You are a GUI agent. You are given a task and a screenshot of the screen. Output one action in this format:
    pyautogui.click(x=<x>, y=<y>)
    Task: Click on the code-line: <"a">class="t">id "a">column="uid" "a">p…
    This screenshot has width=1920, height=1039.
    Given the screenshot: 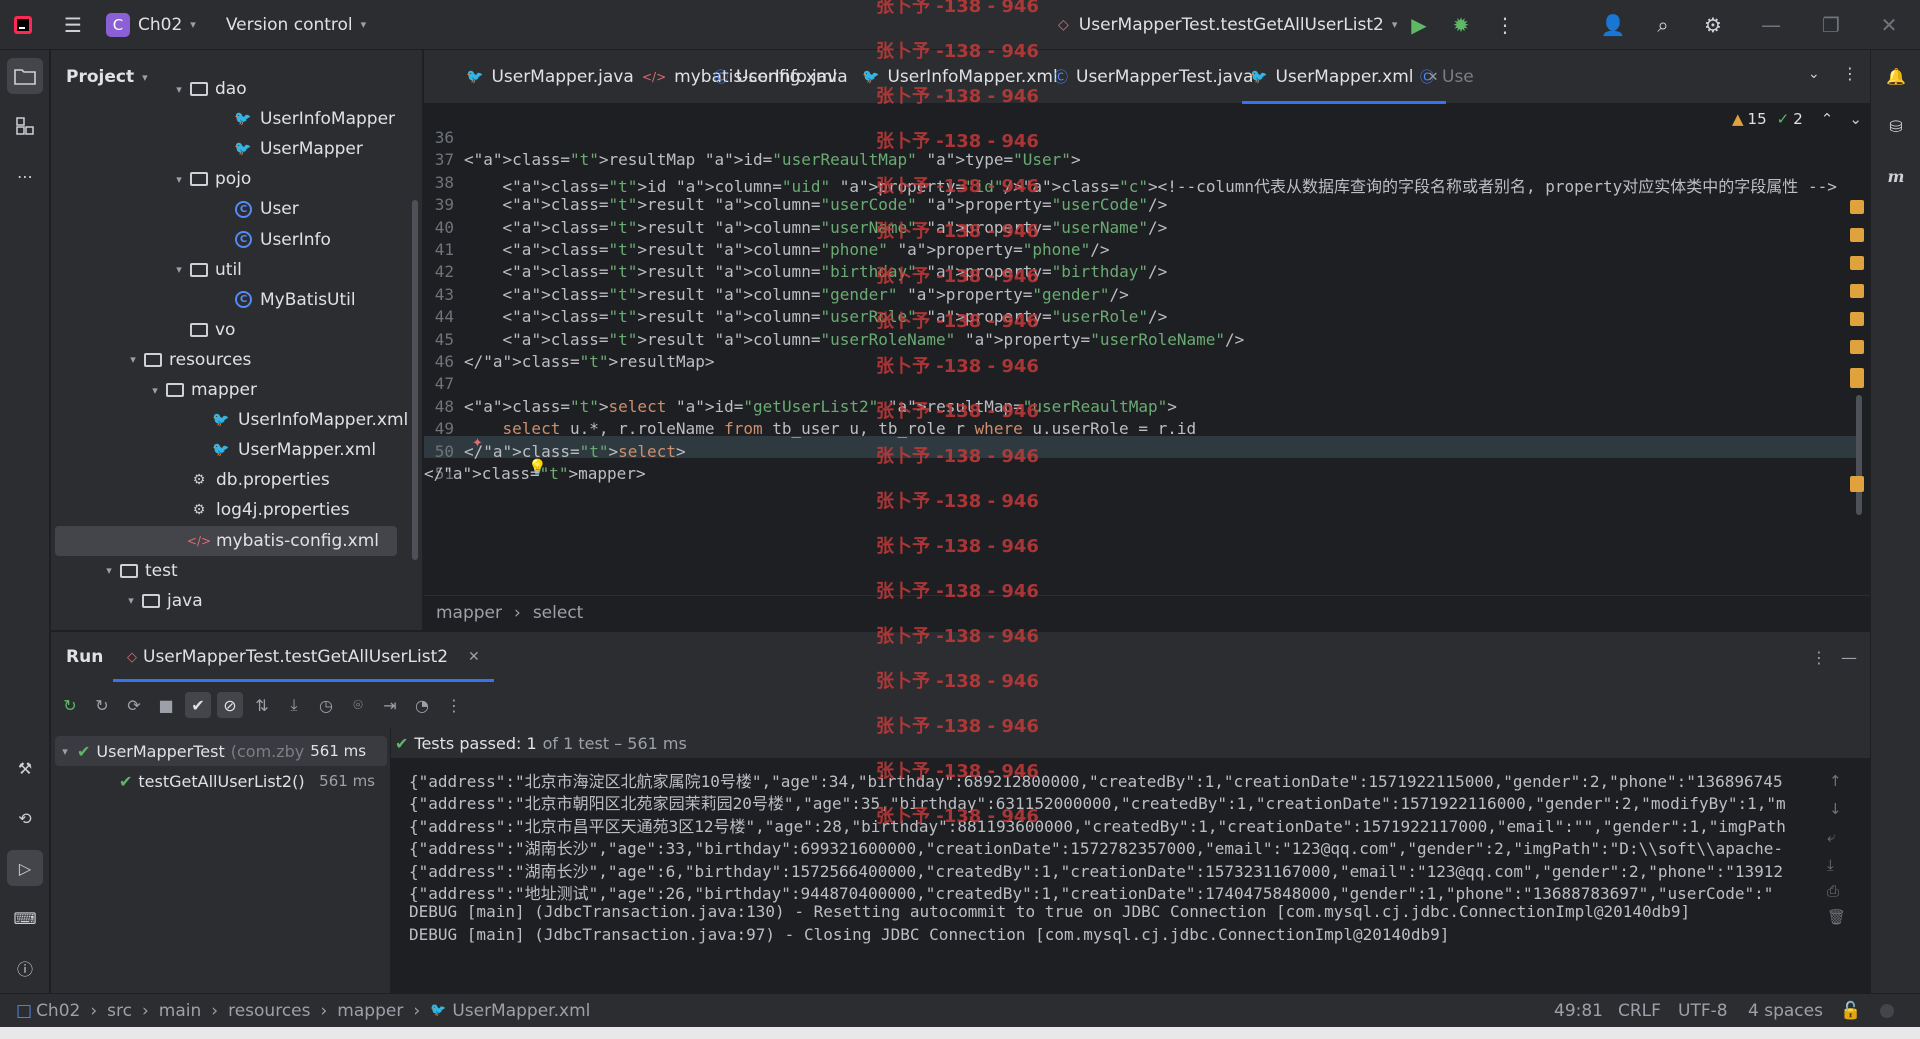 What is the action you would take?
    pyautogui.click(x=1150, y=185)
    